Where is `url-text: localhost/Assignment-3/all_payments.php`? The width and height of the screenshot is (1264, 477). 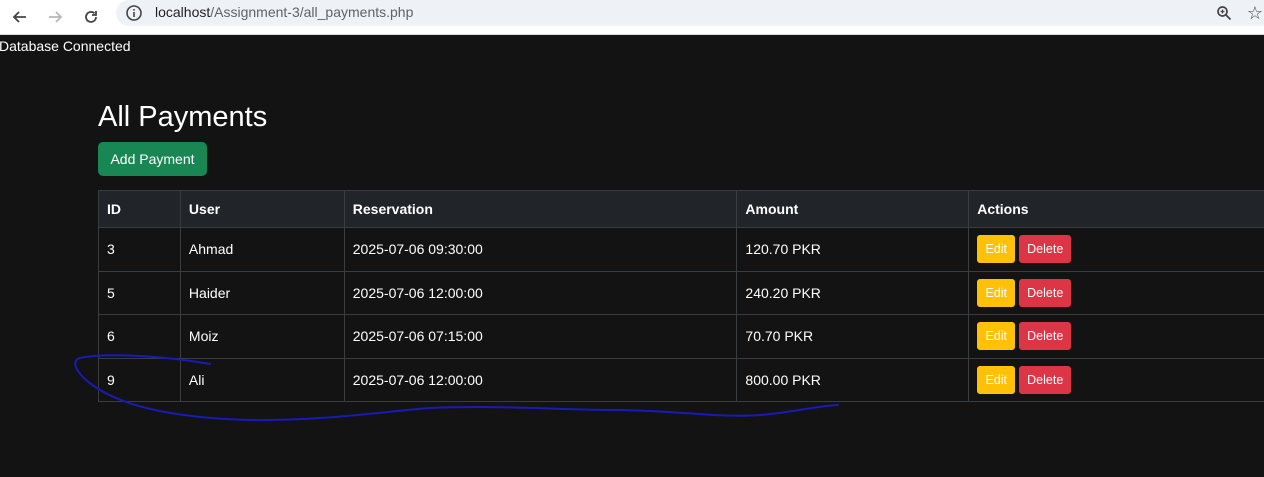
url-text: localhost/Assignment-3/all_payments.php is located at coordinates (284, 12).